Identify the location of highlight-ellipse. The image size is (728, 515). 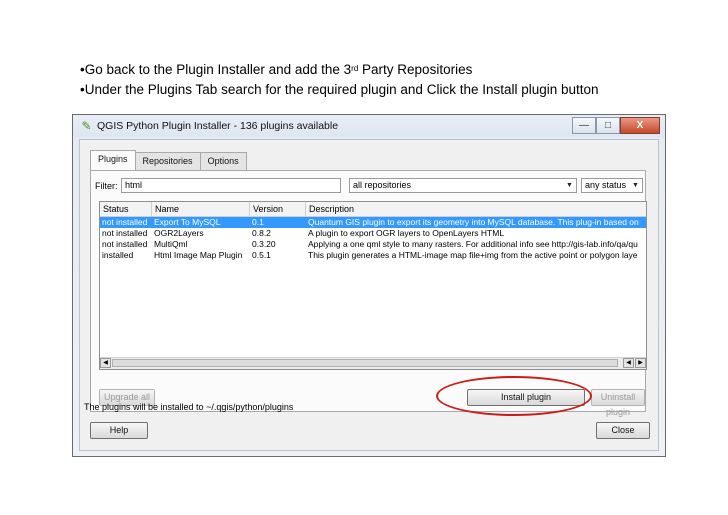
(514, 396).